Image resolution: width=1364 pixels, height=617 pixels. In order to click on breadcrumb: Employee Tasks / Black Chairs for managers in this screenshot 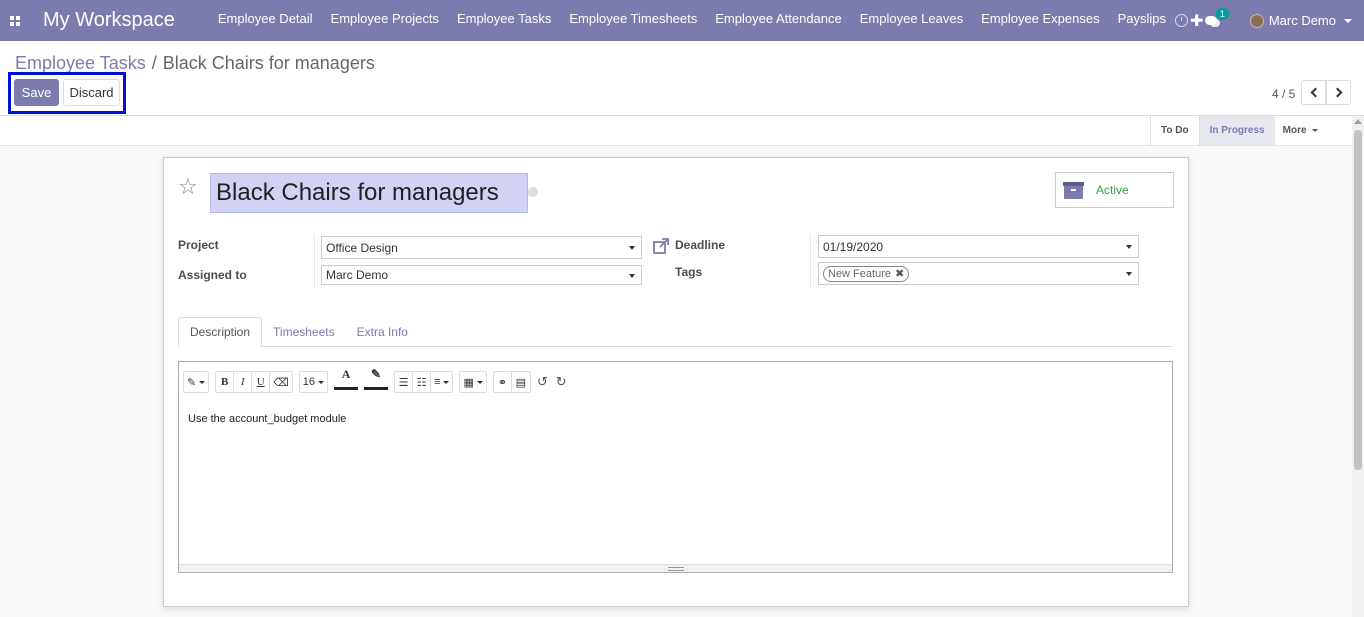, I will do `click(195, 63)`.